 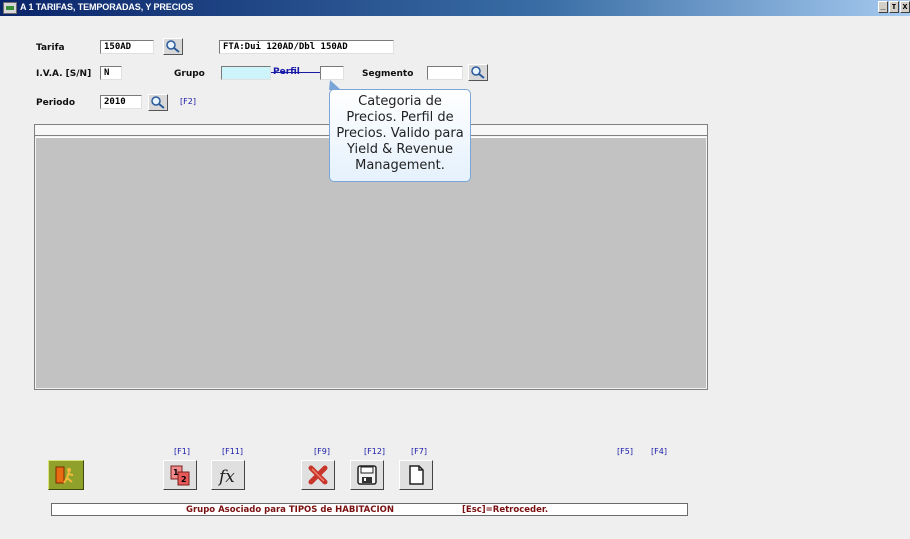 What do you see at coordinates (176, 472) in the screenshot?
I see `svg-text: 1` at bounding box center [176, 472].